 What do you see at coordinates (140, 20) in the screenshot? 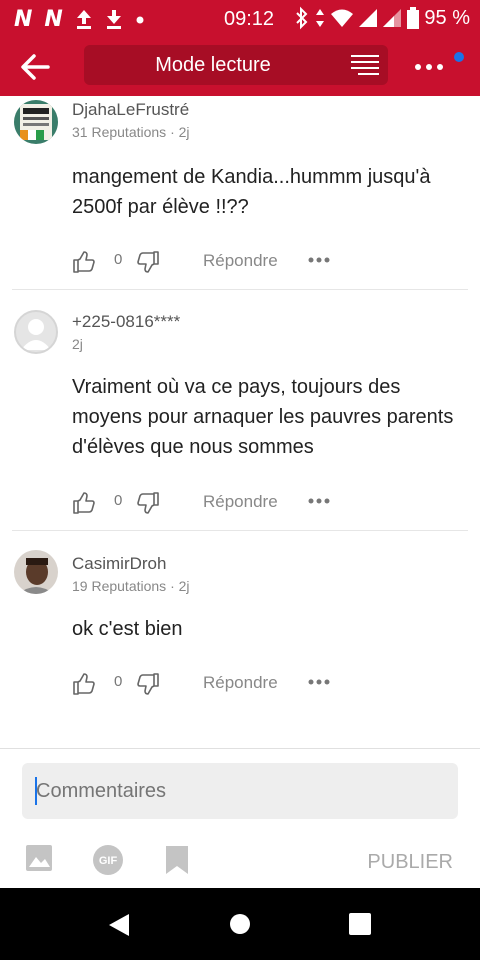
I see `dot-icon` at bounding box center [140, 20].